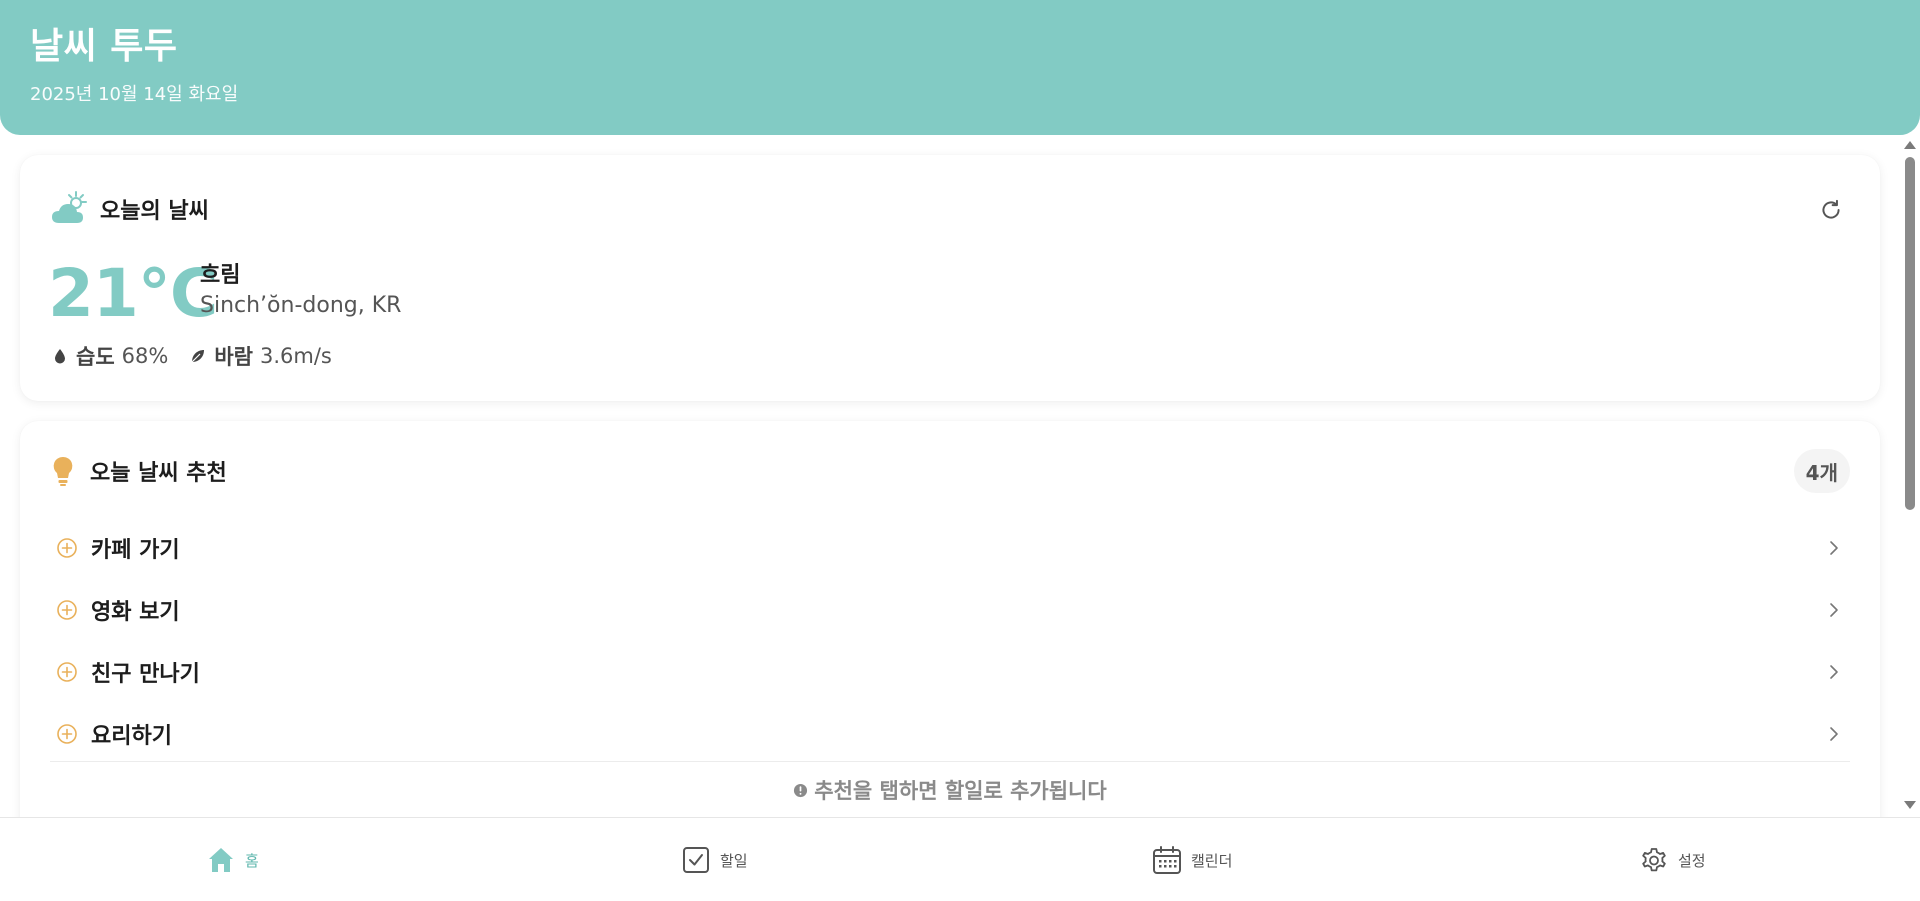 The height and width of the screenshot is (901, 1920). I want to click on scroll-up-arrow-icon, so click(1910, 145).